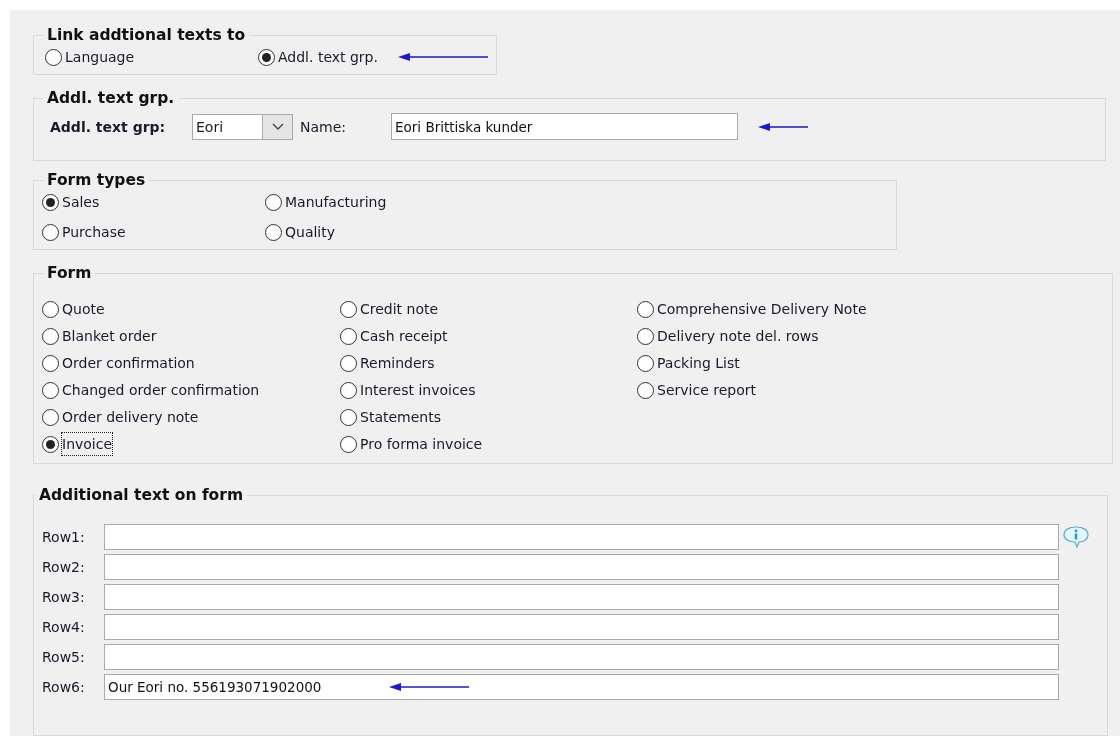  Describe the element at coordinates (696, 390) in the screenshot. I see `radio-option: Service report` at that location.